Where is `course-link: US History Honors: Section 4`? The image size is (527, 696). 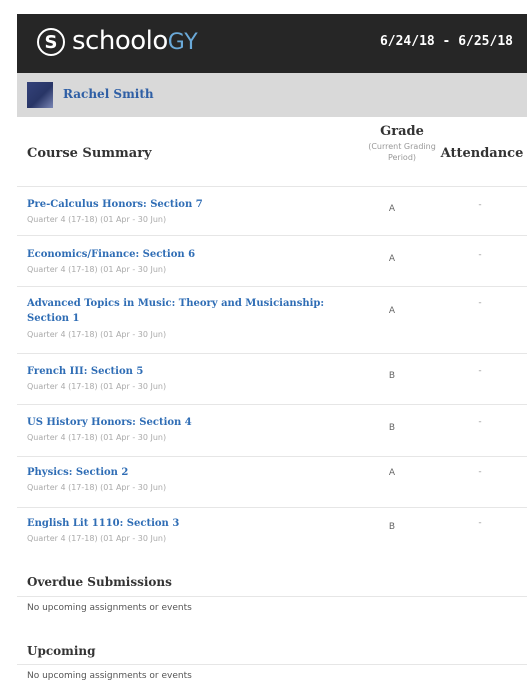
course-link: US History Honors: Section 4 is located at coordinates (187, 422).